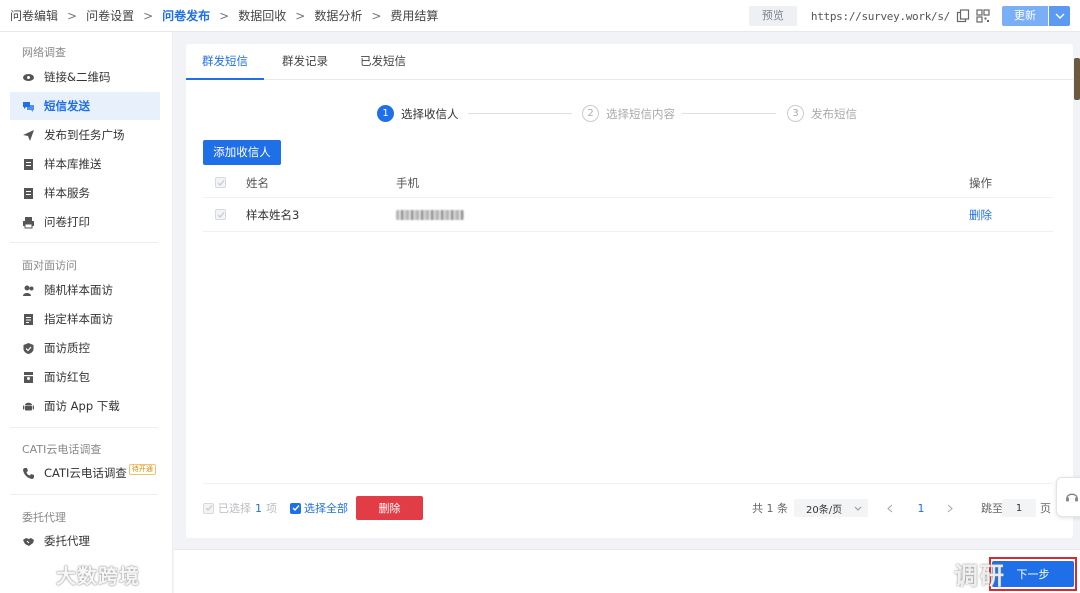  I want to click on watermark-left: 大数跨境, so click(74, 574).